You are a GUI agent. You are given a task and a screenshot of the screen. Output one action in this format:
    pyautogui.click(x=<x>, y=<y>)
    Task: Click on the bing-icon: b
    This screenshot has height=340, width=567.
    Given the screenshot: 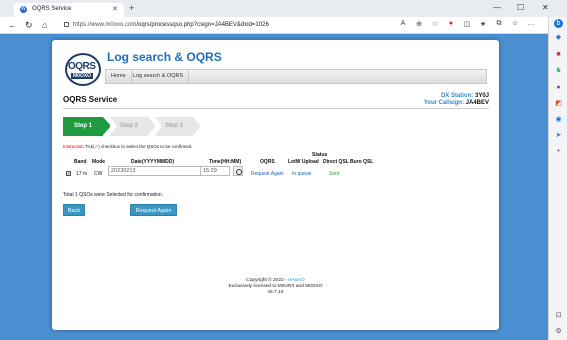 What is the action you would take?
    pyautogui.click(x=558, y=23)
    